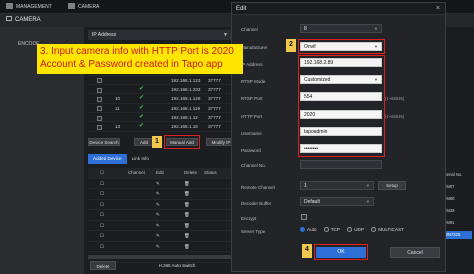 The image size is (474, 274). I want to click on device-tabs: Added Device Link Info, so click(121, 159).